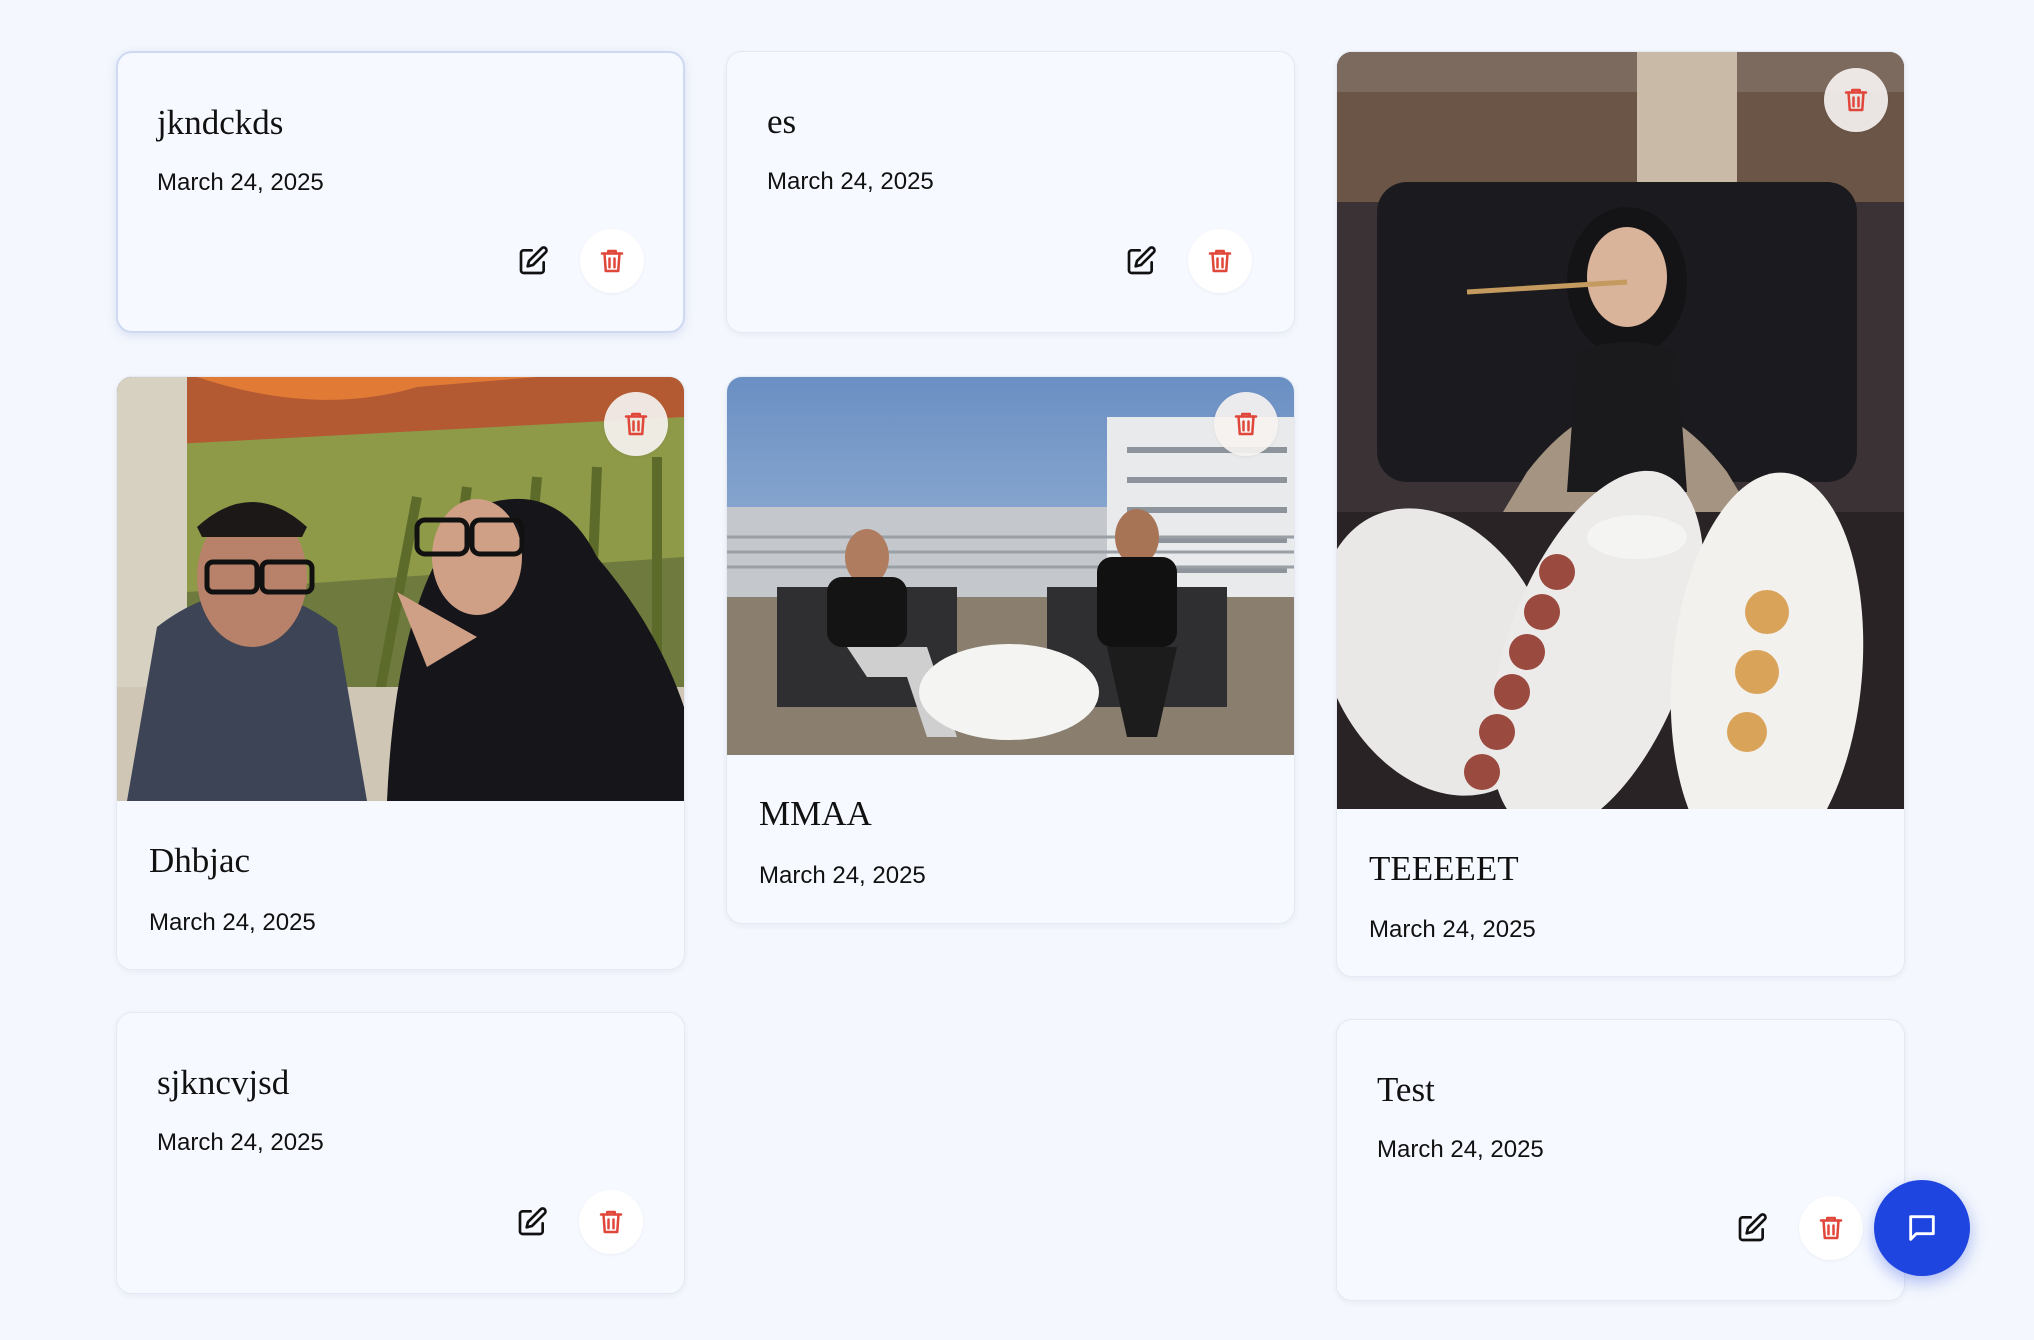  What do you see at coordinates (815, 813) in the screenshot?
I see `note-title: MMAA` at bounding box center [815, 813].